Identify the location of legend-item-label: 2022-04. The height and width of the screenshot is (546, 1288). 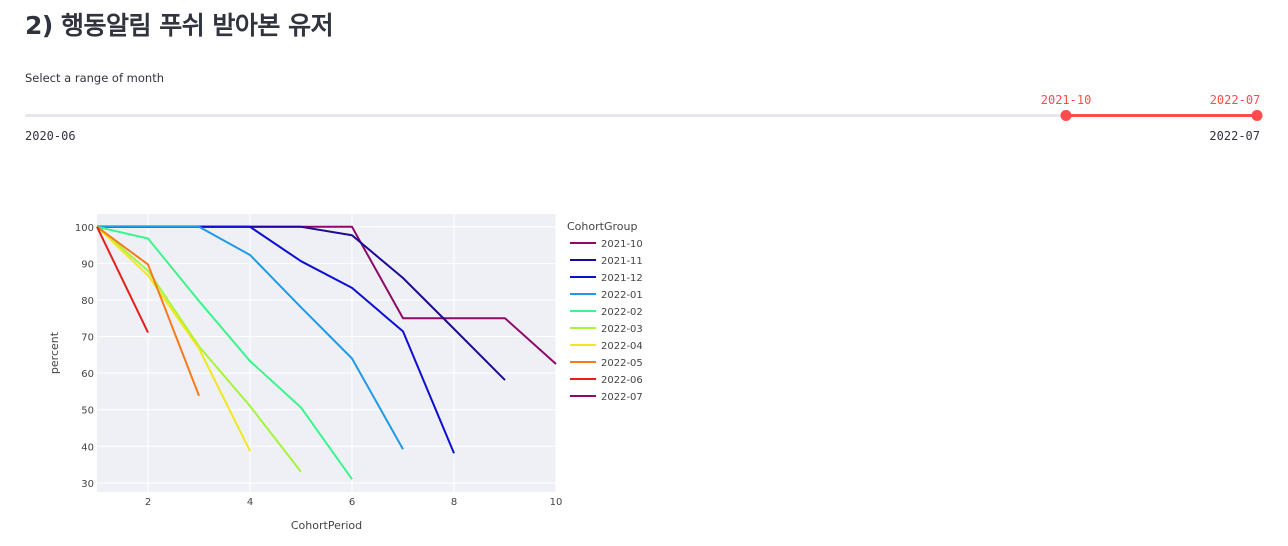
(622, 346).